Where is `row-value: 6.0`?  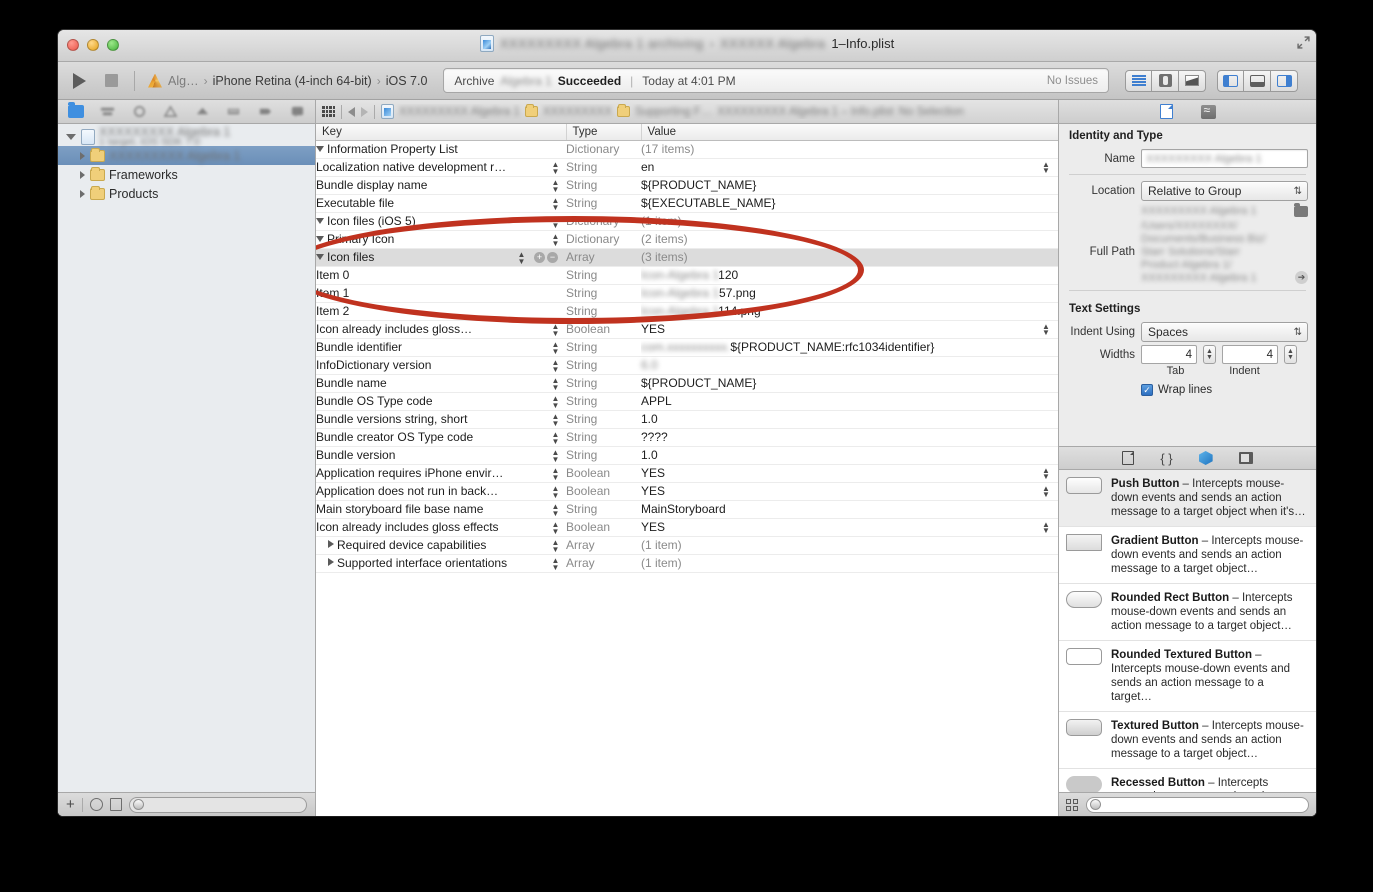
row-value: 6.0 is located at coordinates (849, 365).